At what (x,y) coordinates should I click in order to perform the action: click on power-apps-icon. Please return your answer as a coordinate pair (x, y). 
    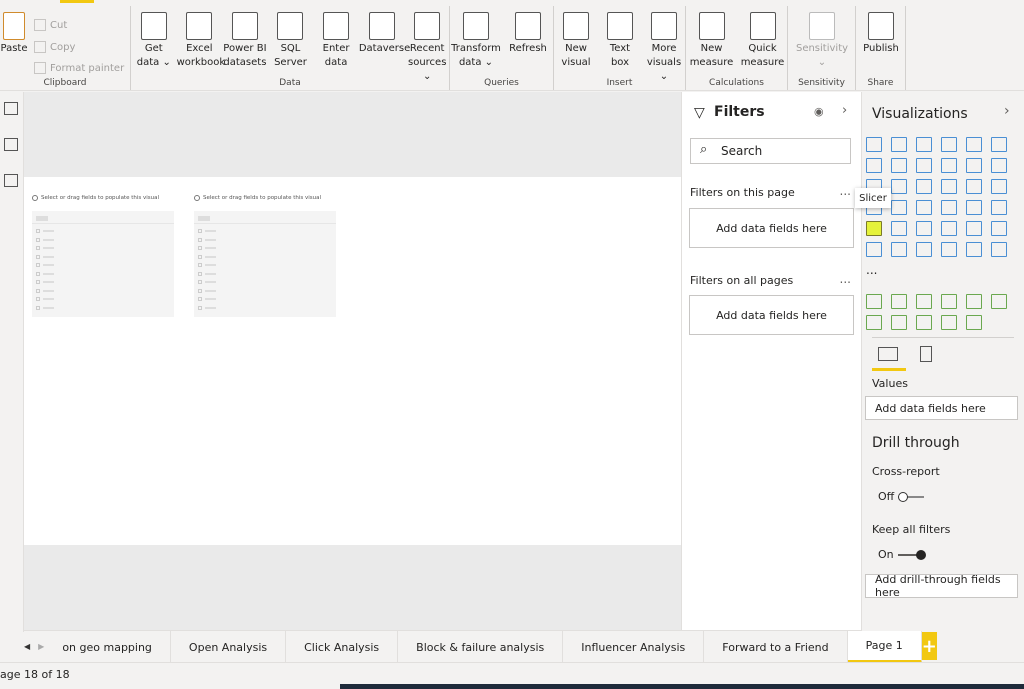
    Looking at the image, I should click on (974, 249).